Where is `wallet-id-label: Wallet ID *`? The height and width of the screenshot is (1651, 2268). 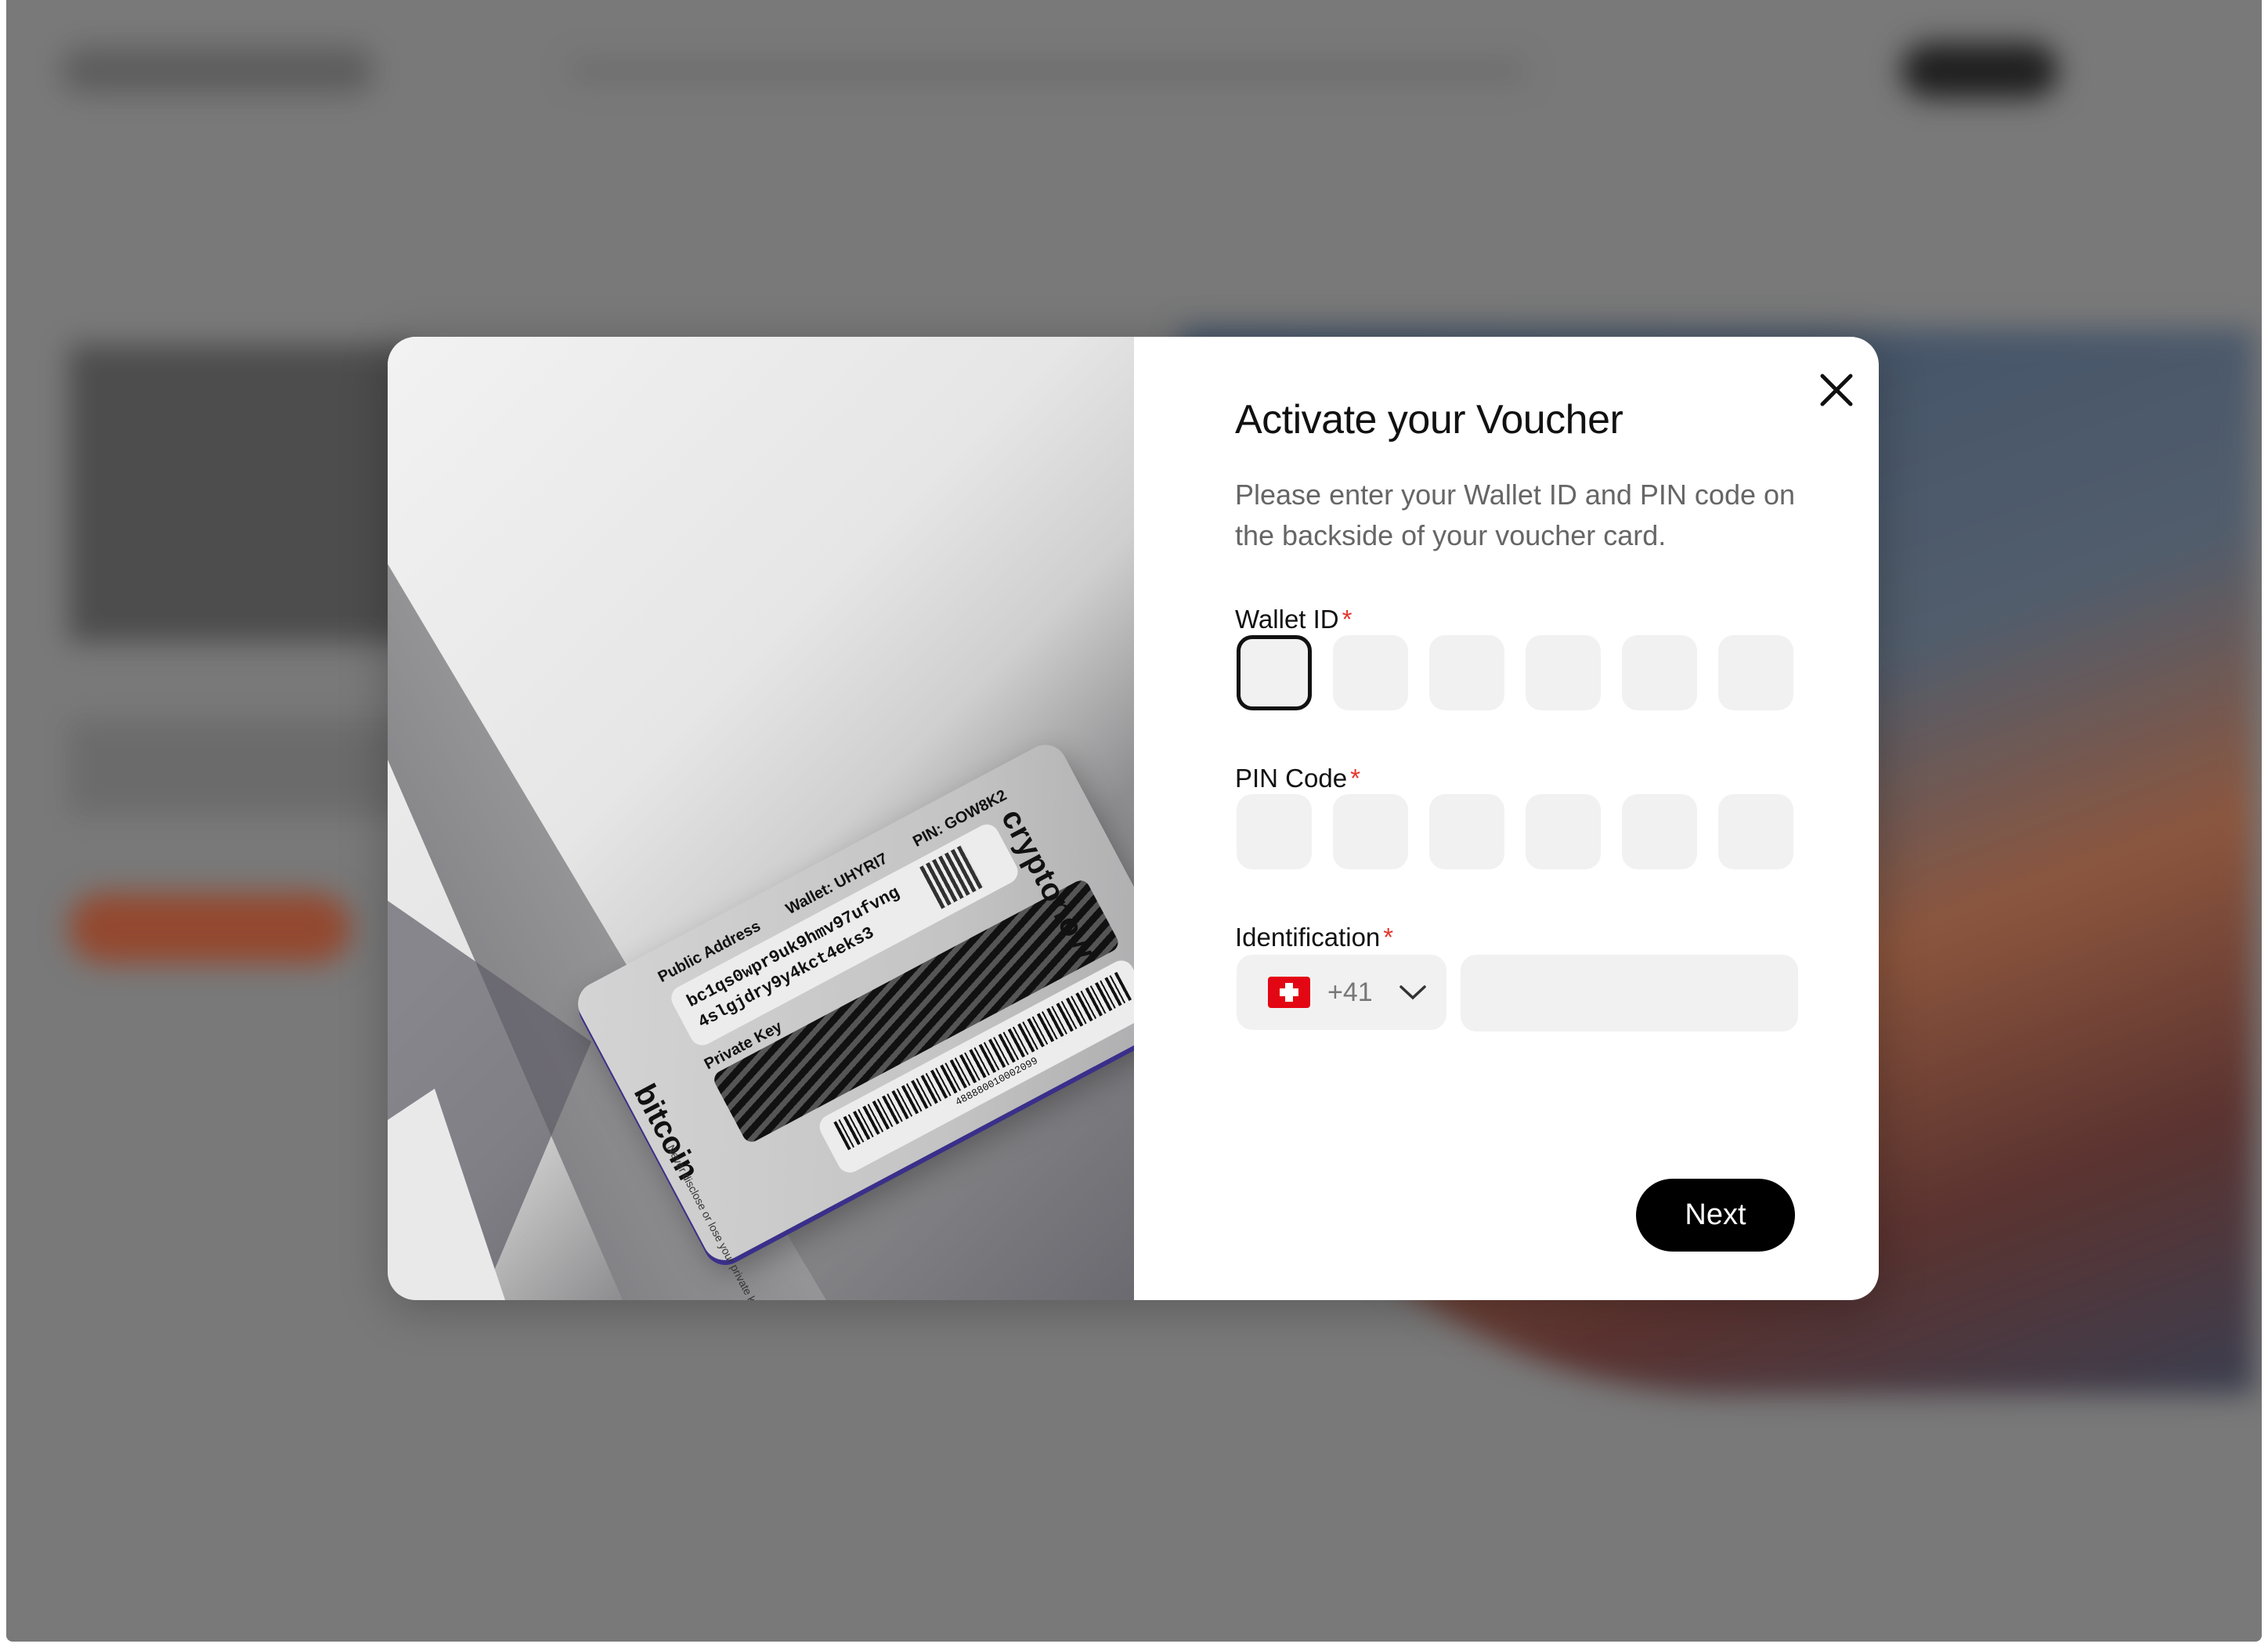
wallet-id-label: Wallet ID * is located at coordinates (1293, 619).